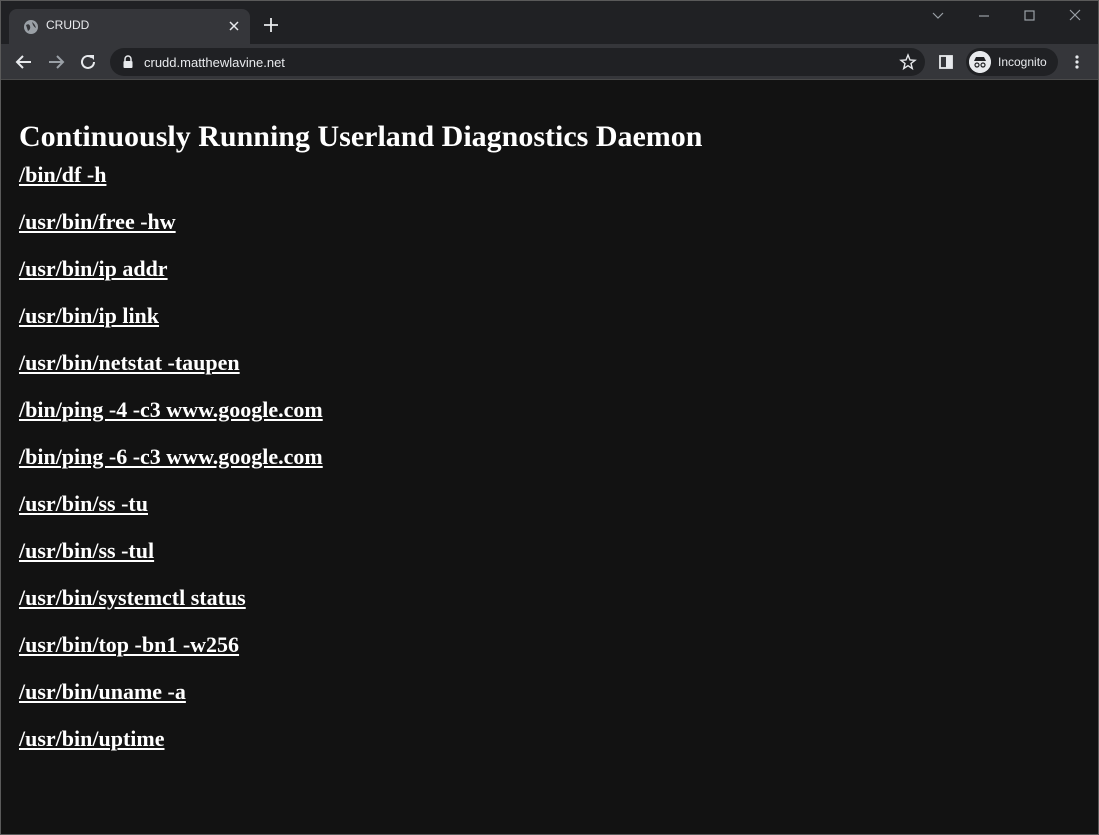 The width and height of the screenshot is (1099, 835). What do you see at coordinates (980, 62) in the screenshot?
I see `incognito-icon` at bounding box center [980, 62].